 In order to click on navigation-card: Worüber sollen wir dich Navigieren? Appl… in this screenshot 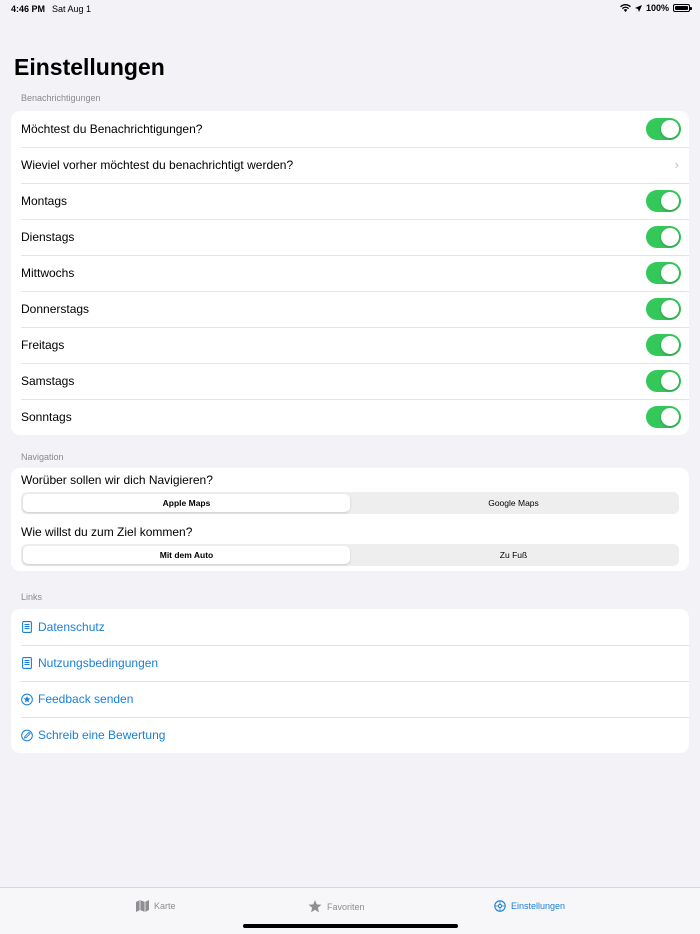, I will do `click(350, 519)`.